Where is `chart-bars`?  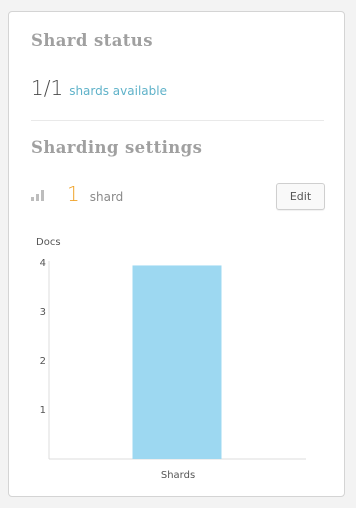 chart-bars is located at coordinates (177, 362).